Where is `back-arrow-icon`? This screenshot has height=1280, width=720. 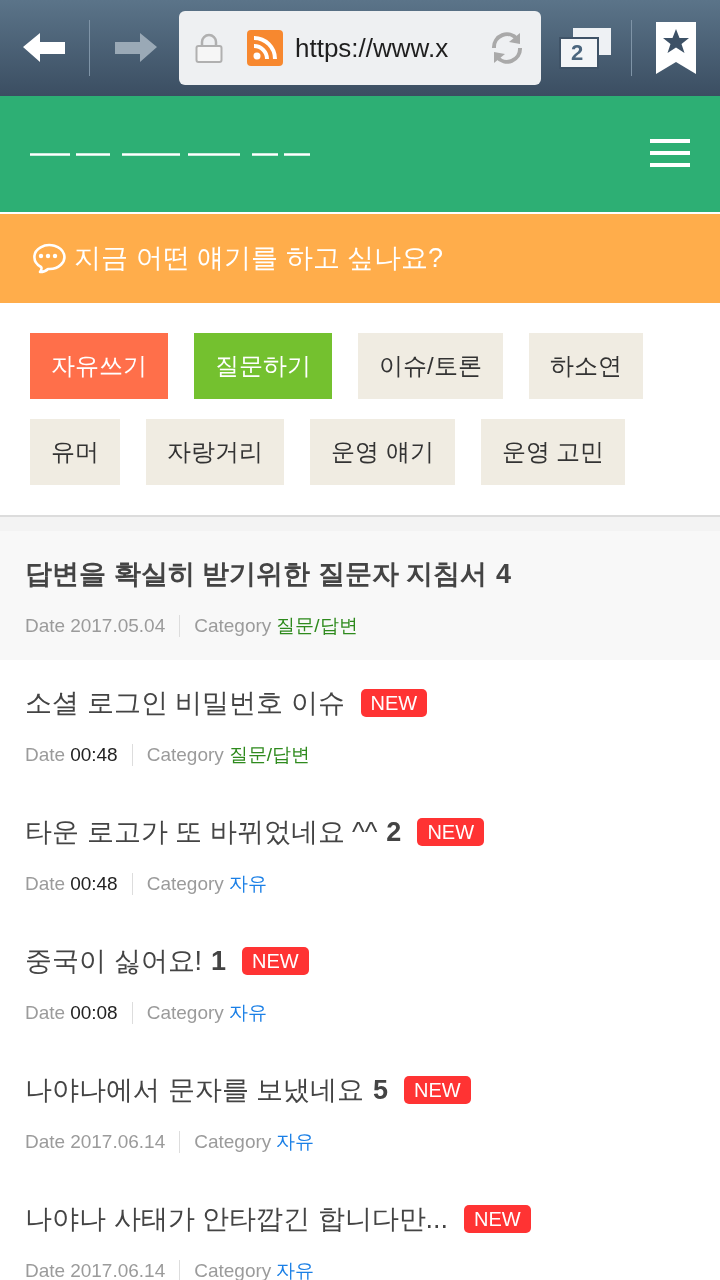
back-arrow-icon is located at coordinates (44, 48).